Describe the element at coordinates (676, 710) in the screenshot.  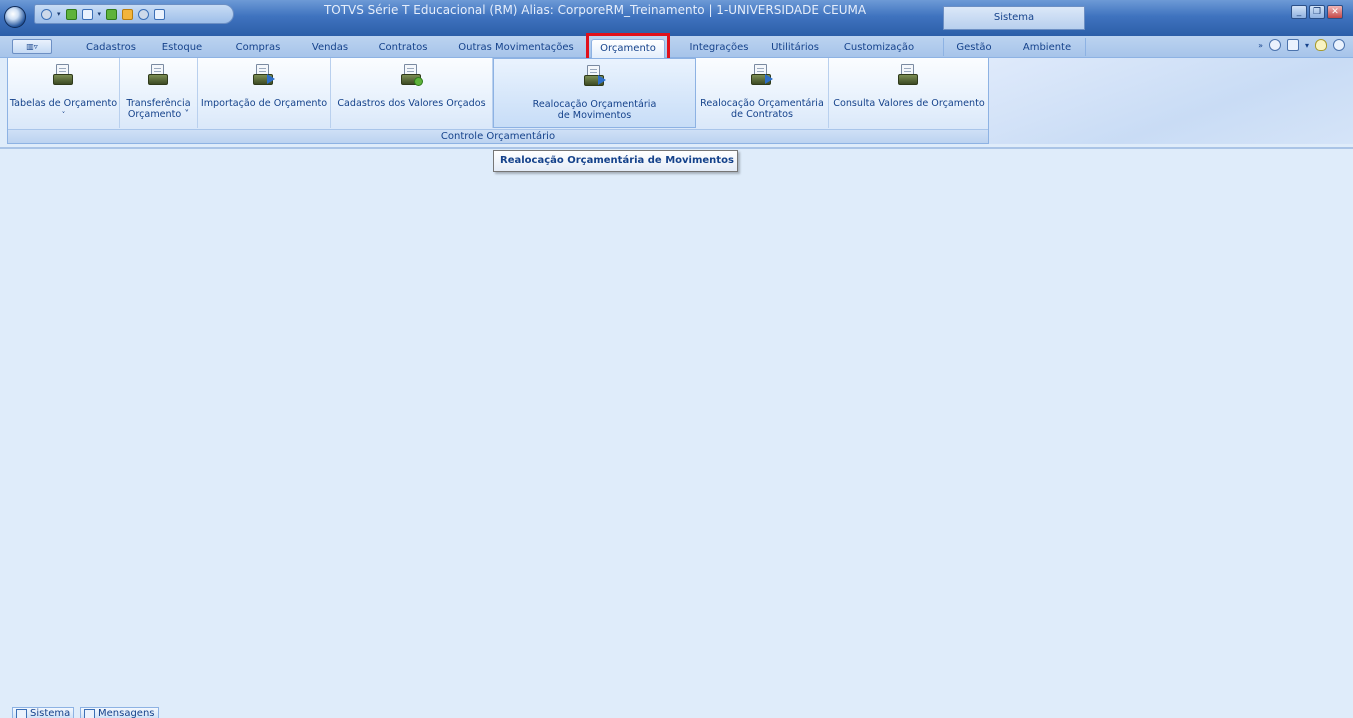
I see `bottom-taskbar: Sistema Mensagens` at that location.